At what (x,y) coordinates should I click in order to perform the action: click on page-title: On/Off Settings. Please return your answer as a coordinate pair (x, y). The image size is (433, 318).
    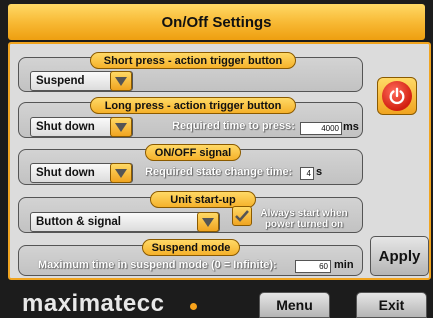
    Looking at the image, I should click on (216, 22).